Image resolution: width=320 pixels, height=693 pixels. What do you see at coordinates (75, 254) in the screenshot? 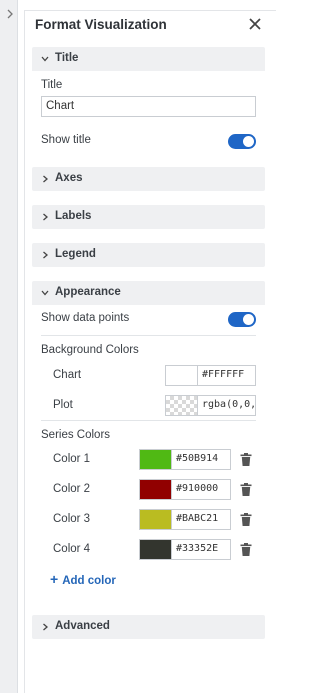
I see `section-legend-label: Legend` at bounding box center [75, 254].